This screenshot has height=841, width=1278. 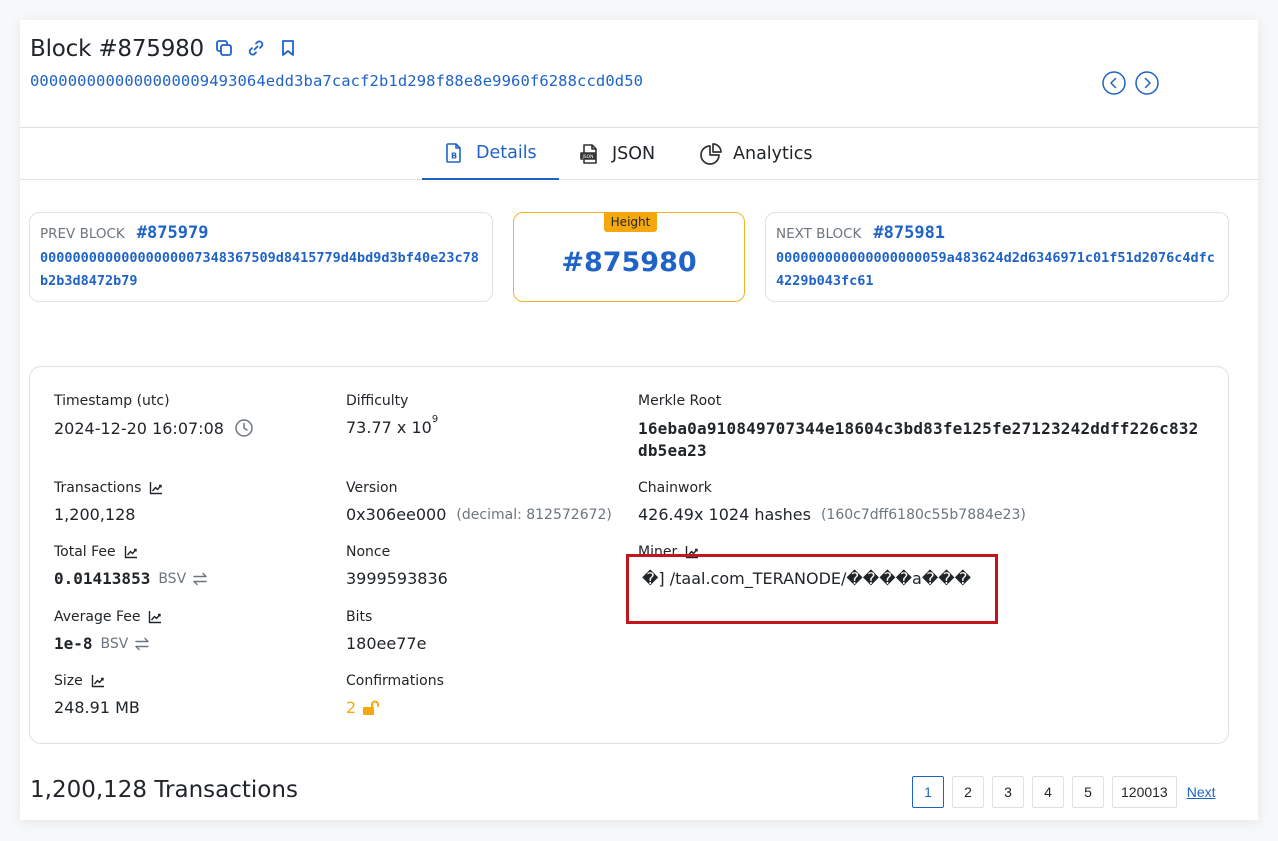 What do you see at coordinates (244, 428) in the screenshot?
I see `clock-icon` at bounding box center [244, 428].